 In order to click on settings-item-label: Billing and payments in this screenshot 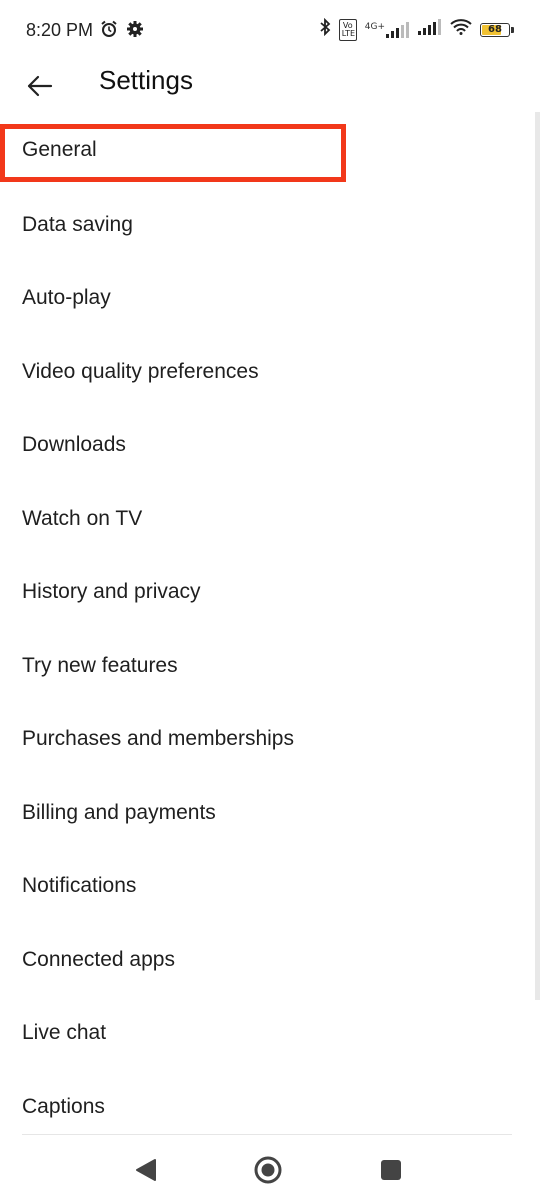, I will do `click(119, 812)`.